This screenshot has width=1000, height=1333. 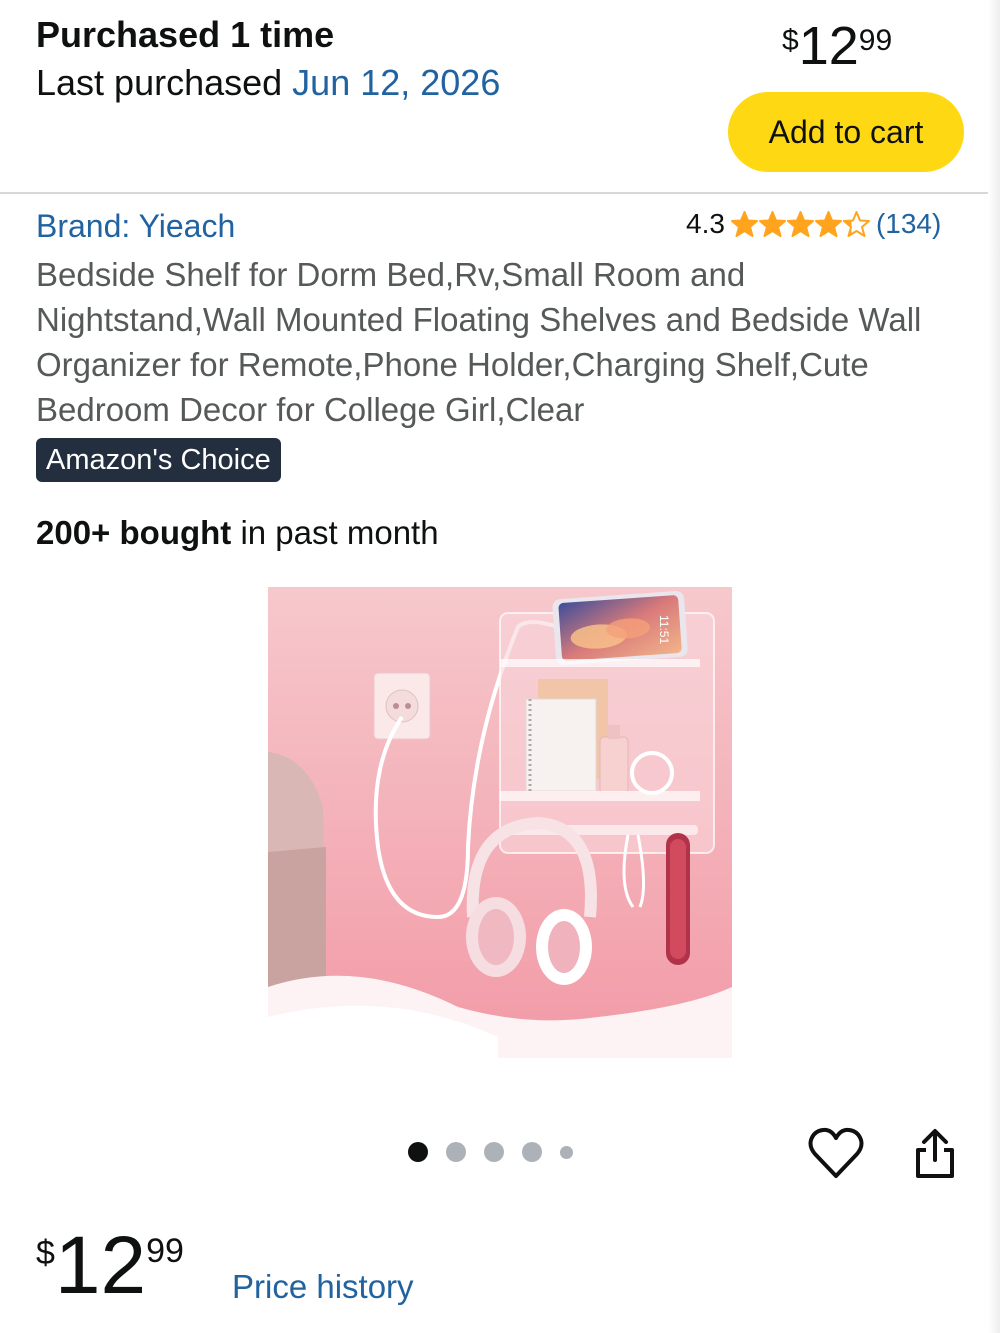 I want to click on header-price-fraction: 99, so click(x=875, y=40).